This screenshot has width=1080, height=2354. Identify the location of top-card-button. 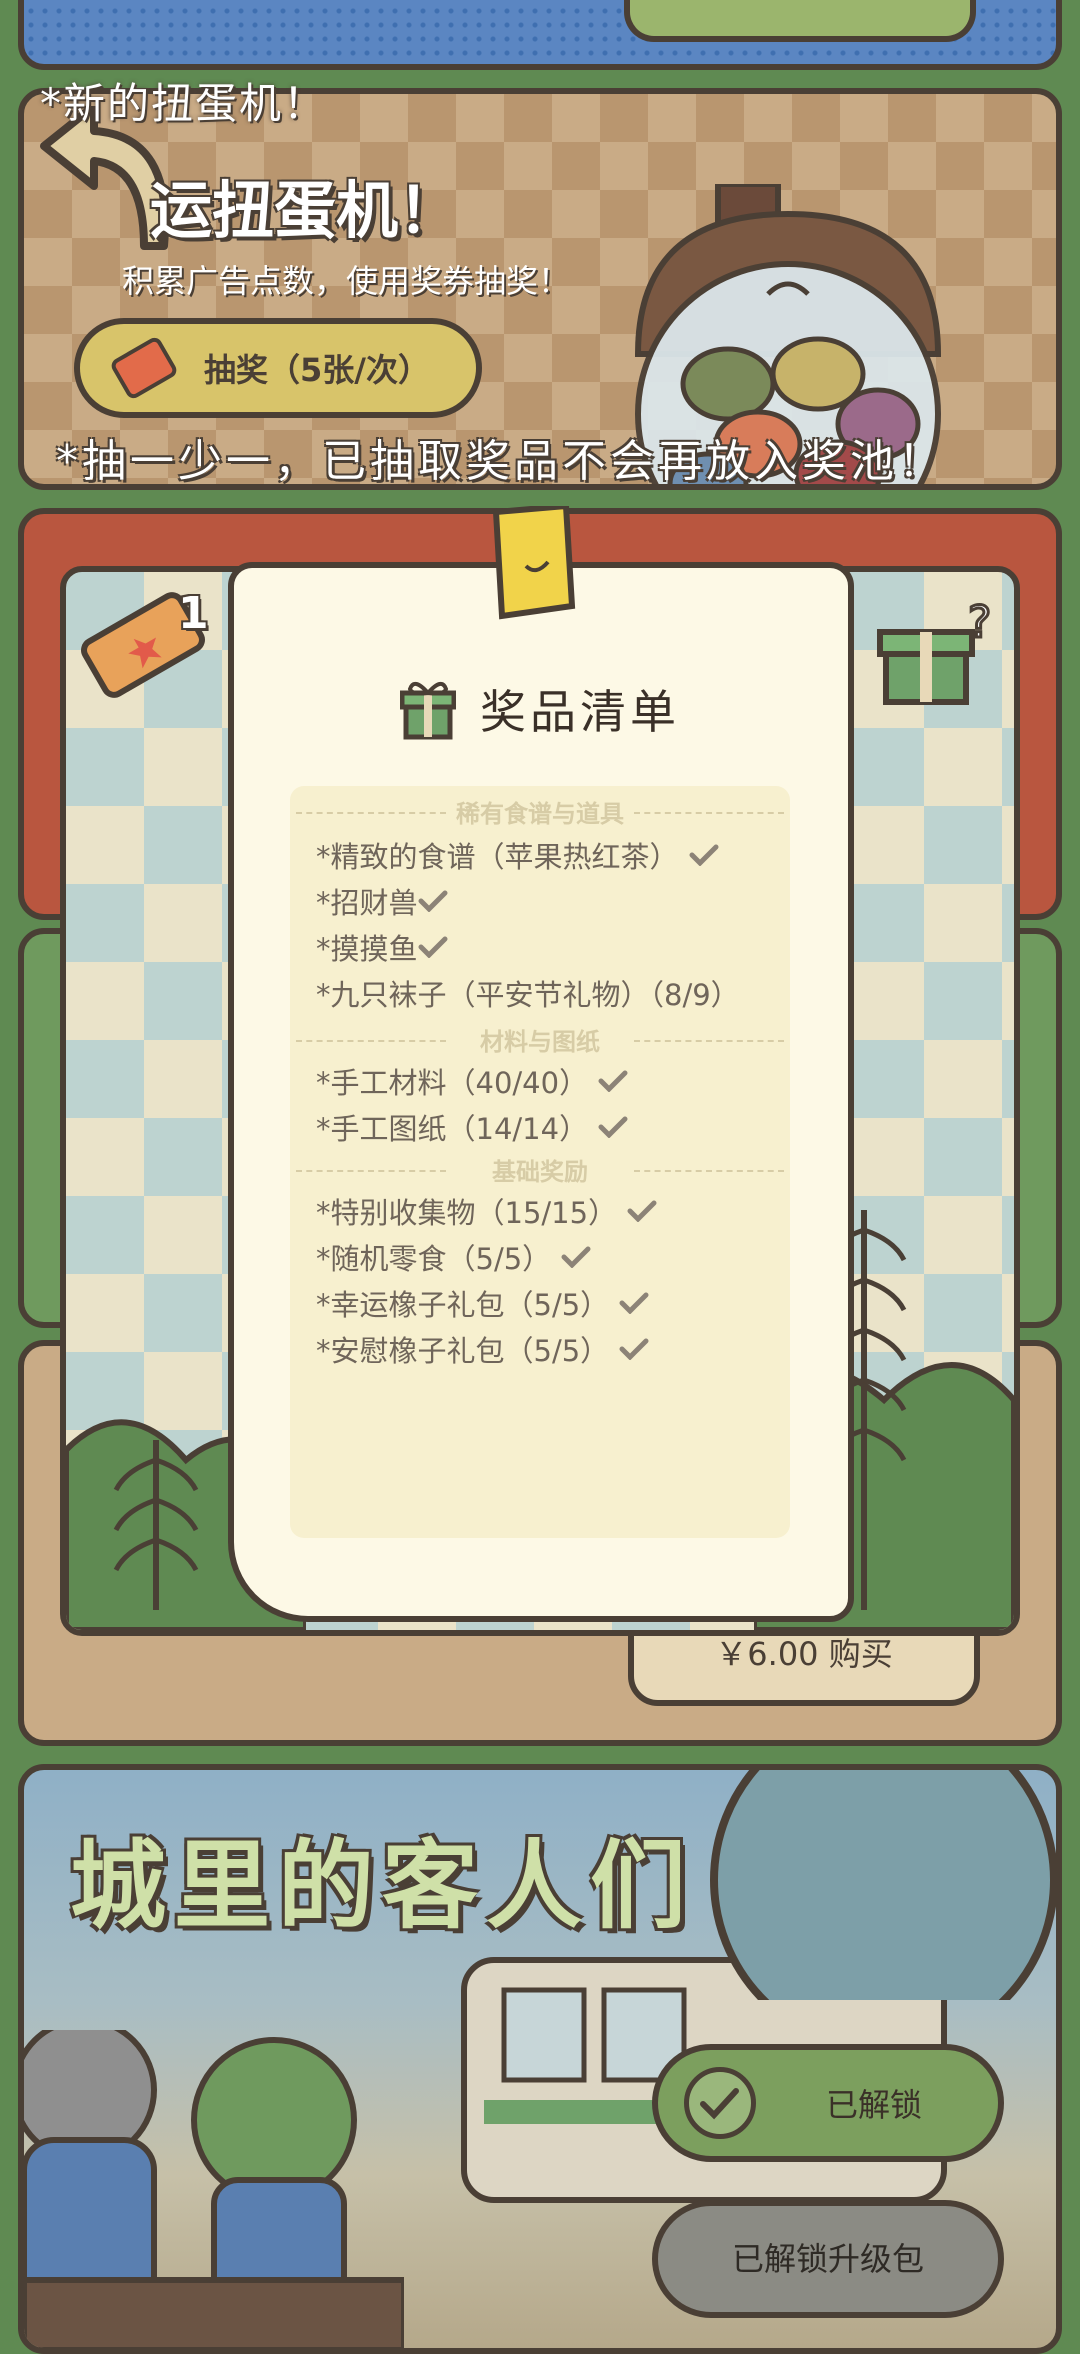
(800, 21).